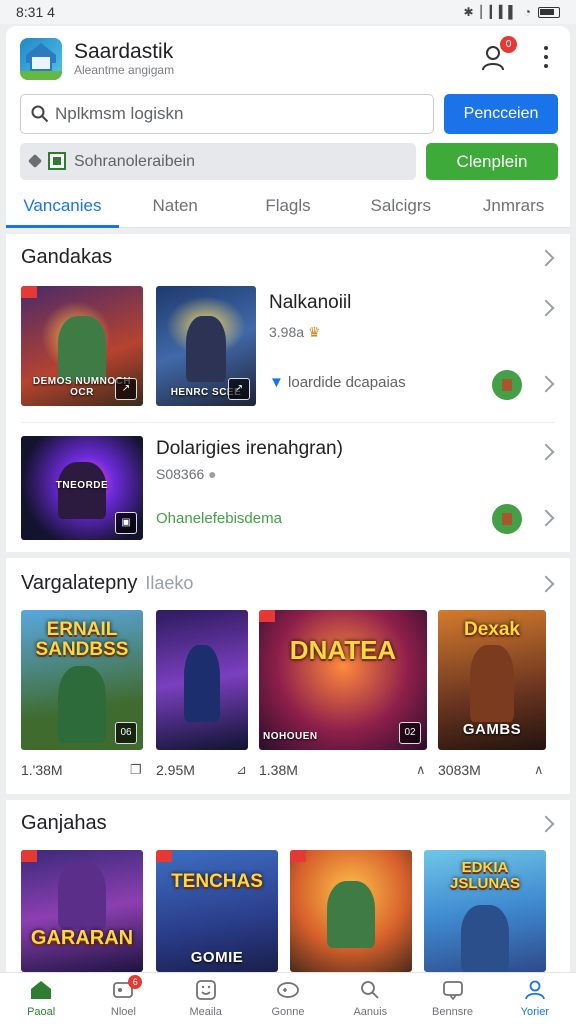 This screenshot has width=576, height=1024. I want to click on sheet-icon, so click(57, 161).